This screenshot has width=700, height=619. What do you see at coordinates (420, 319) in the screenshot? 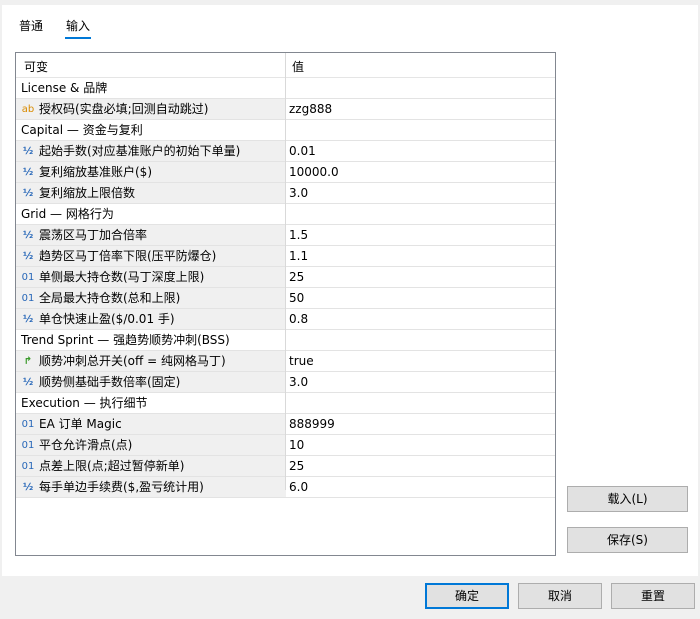
I see `parameter-value: 0.8` at bounding box center [420, 319].